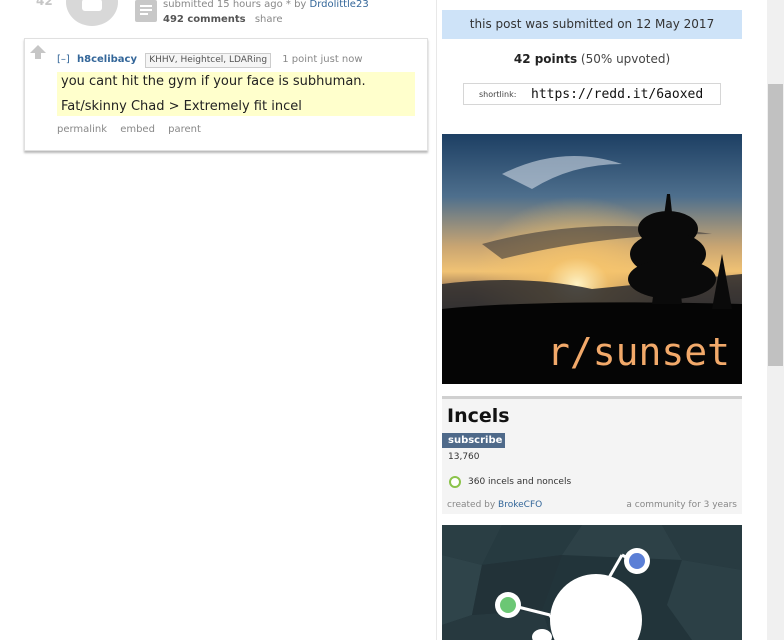 The height and width of the screenshot is (640, 784). I want to click on comment-author-link: h8celibacy, so click(107, 59).